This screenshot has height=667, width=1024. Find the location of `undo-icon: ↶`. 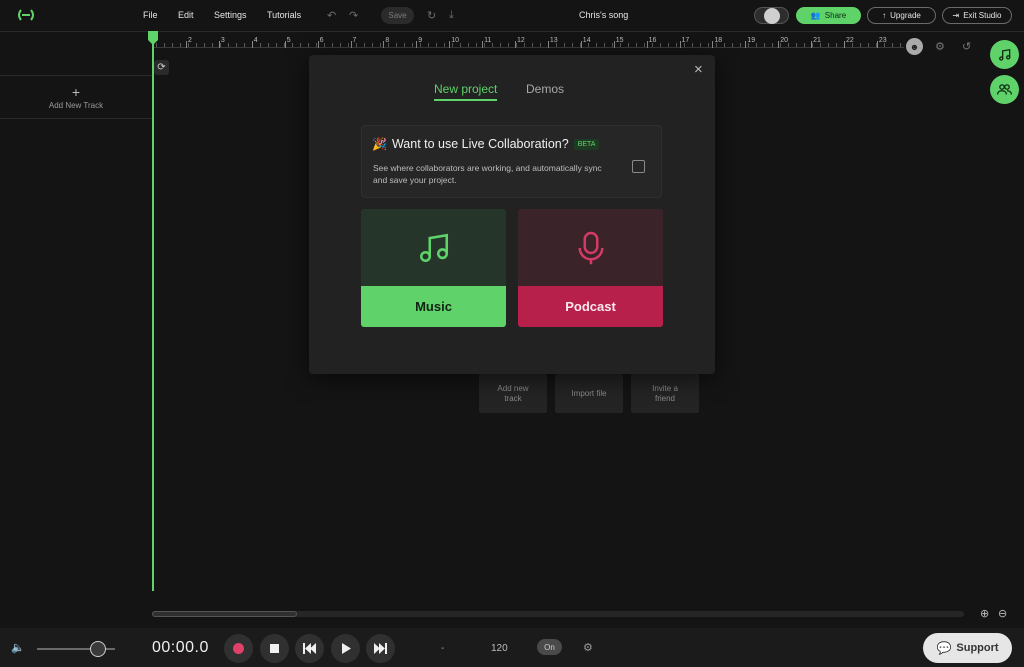

undo-icon: ↶ is located at coordinates (331, 15).